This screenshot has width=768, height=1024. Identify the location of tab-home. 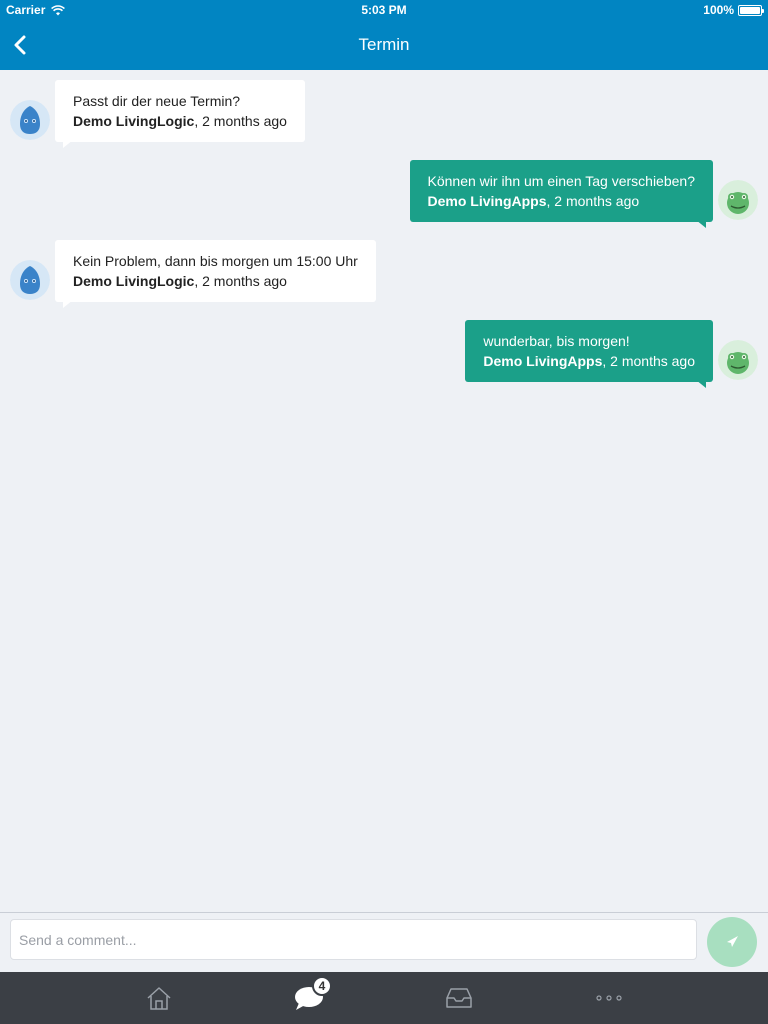
(159, 998).